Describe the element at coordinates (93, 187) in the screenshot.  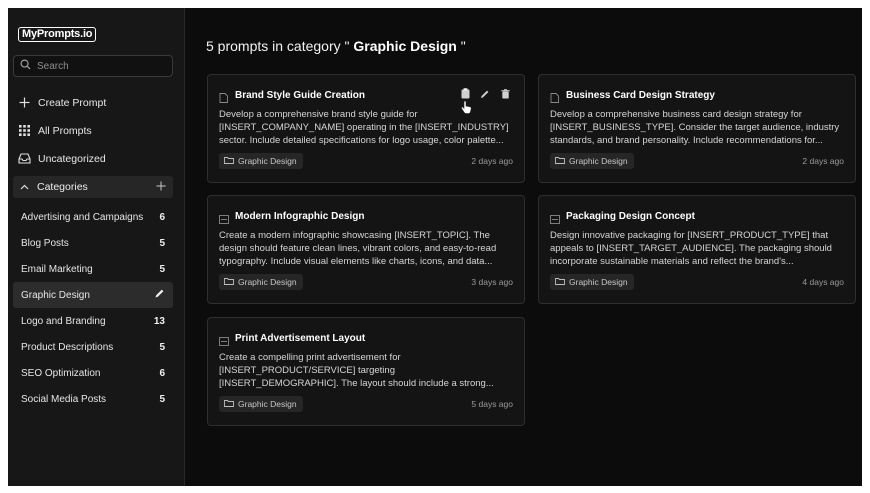
I see `categories-header: Categories` at that location.